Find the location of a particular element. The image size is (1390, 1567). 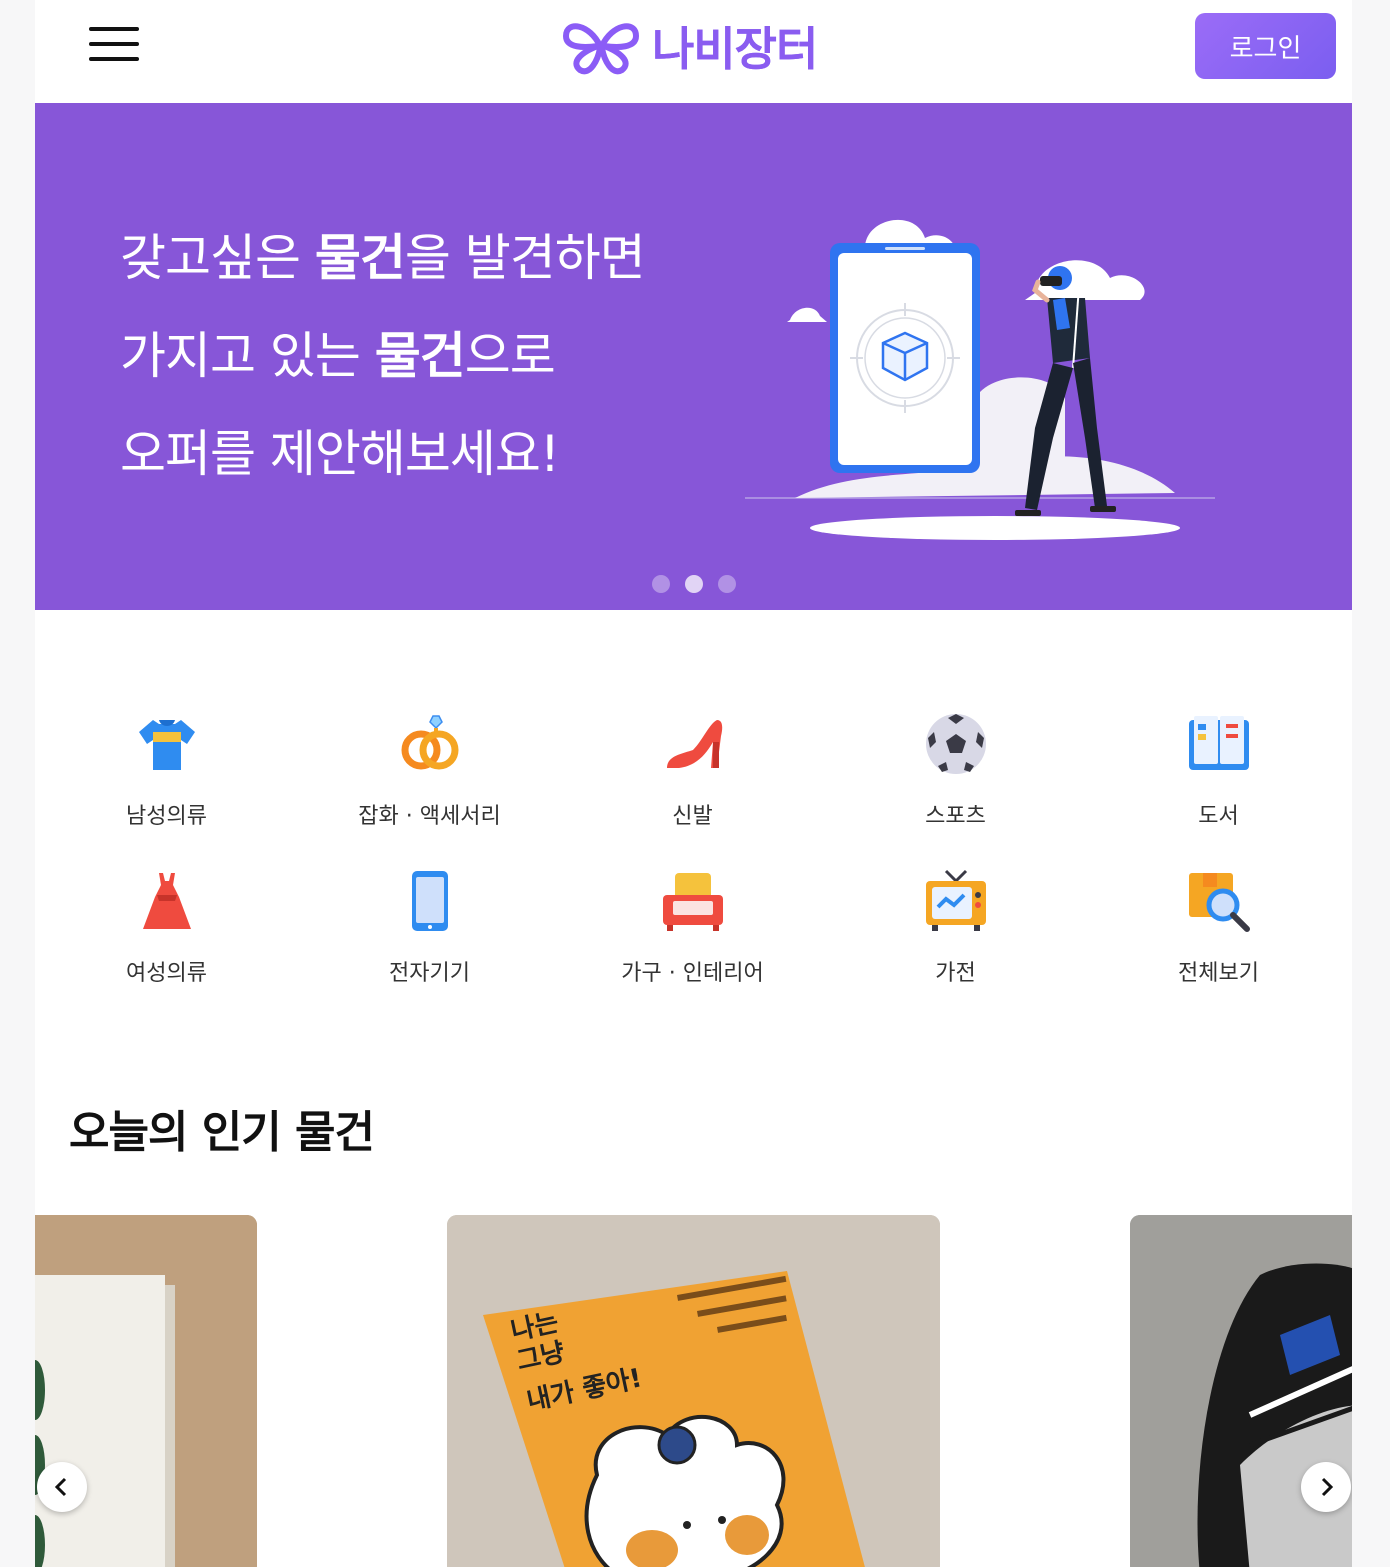

soccer-ball-icon is located at coordinates (956, 744).